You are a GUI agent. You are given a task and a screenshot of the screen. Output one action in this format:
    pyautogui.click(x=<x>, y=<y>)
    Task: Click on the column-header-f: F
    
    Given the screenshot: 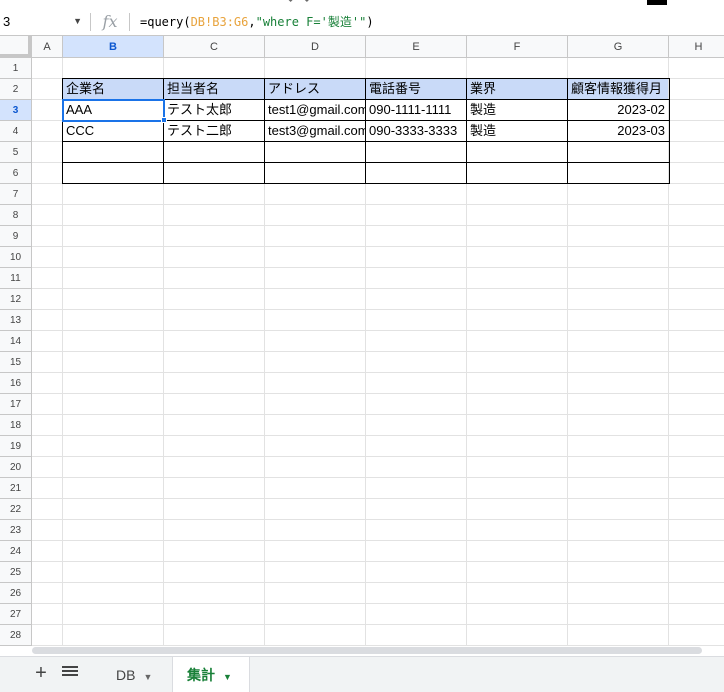 What is the action you would take?
    pyautogui.click(x=517, y=47)
    